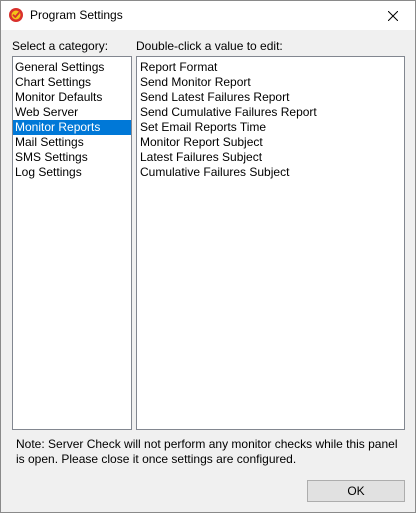 The width and height of the screenshot is (416, 513). What do you see at coordinates (72, 112) in the screenshot?
I see `category-item: Web Server` at bounding box center [72, 112].